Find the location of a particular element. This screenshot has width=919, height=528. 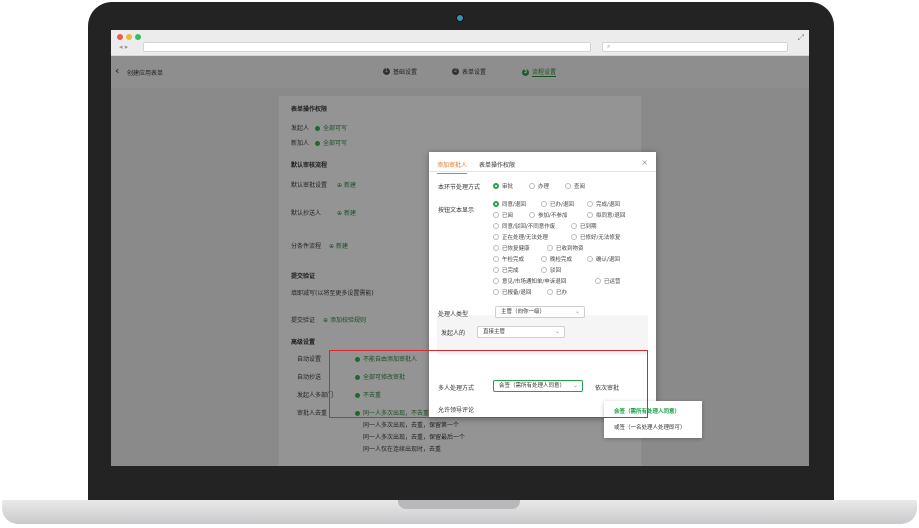

button-text-option: 午检完成 is located at coordinates (508, 259).